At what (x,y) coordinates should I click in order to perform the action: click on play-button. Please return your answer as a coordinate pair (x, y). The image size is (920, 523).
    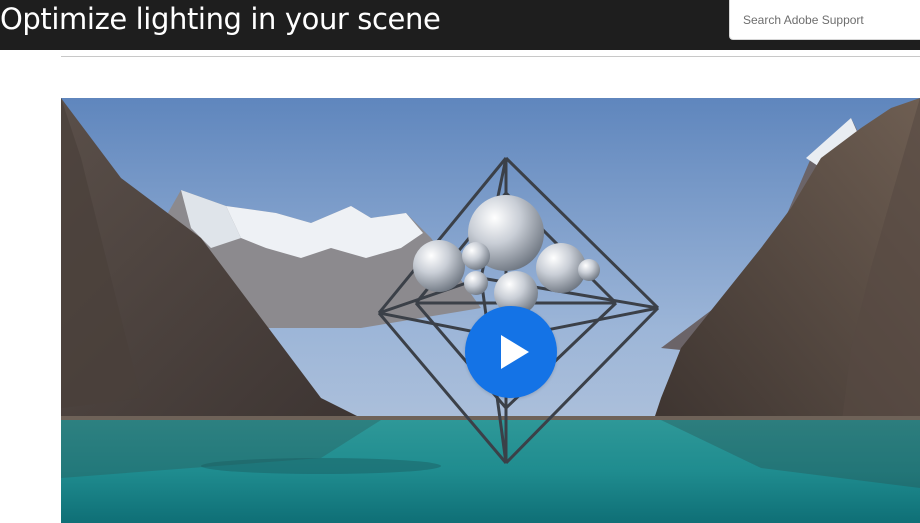
    Looking at the image, I should click on (511, 352).